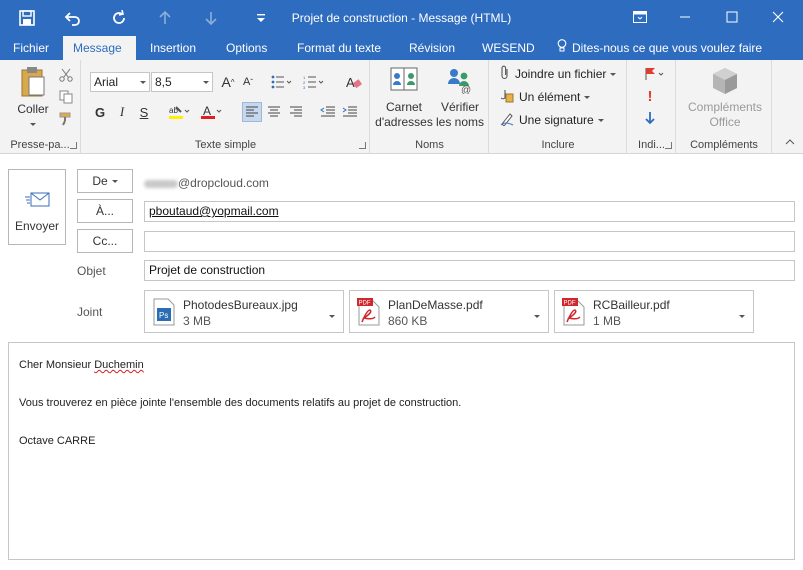 The width and height of the screenshot is (803, 570). I want to click on tab-fichier: Fichier, so click(31, 48).